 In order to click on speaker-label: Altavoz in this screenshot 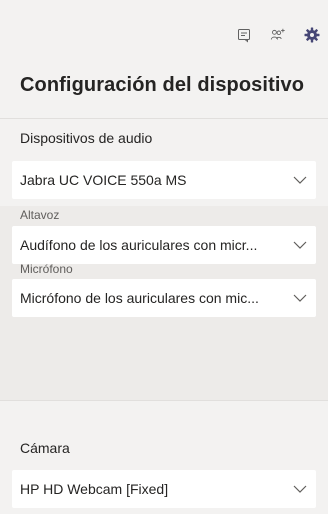, I will do `click(40, 215)`.